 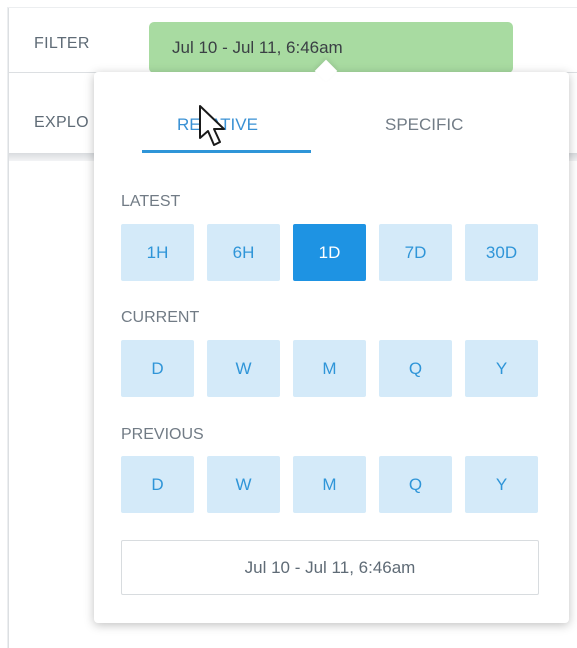 What do you see at coordinates (157, 252) in the screenshot?
I see `latest-1h-button: 1H` at bounding box center [157, 252].